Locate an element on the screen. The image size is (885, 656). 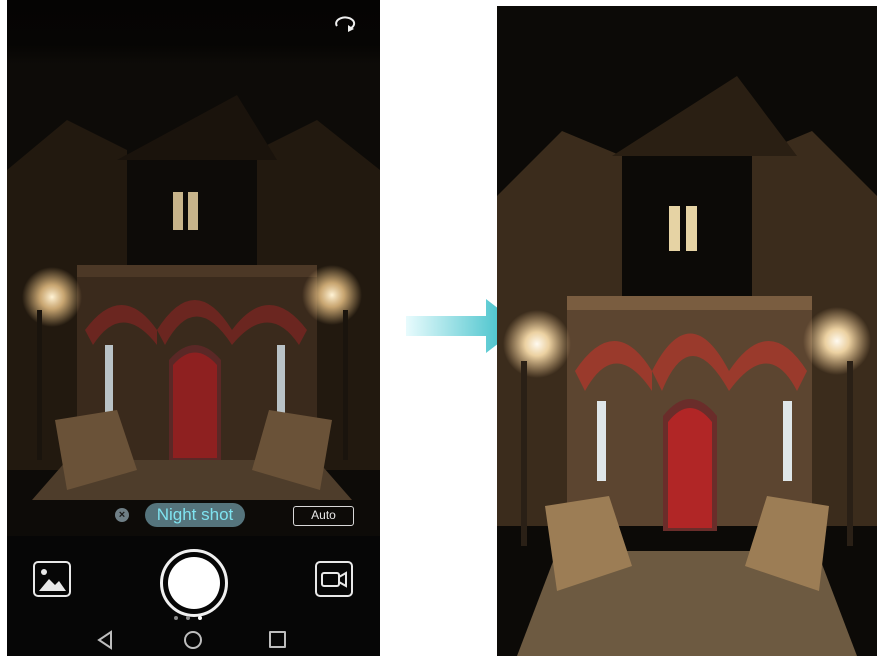
camera-top-bar is located at coordinates (193, 32).